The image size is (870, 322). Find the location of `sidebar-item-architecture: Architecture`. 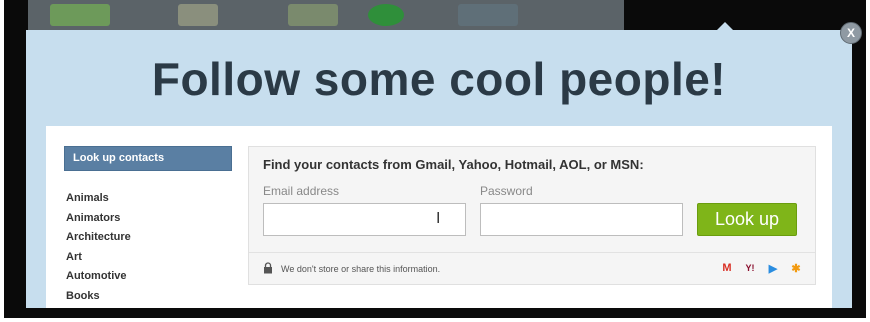

sidebar-item-architecture: Architecture is located at coordinates (148, 238).